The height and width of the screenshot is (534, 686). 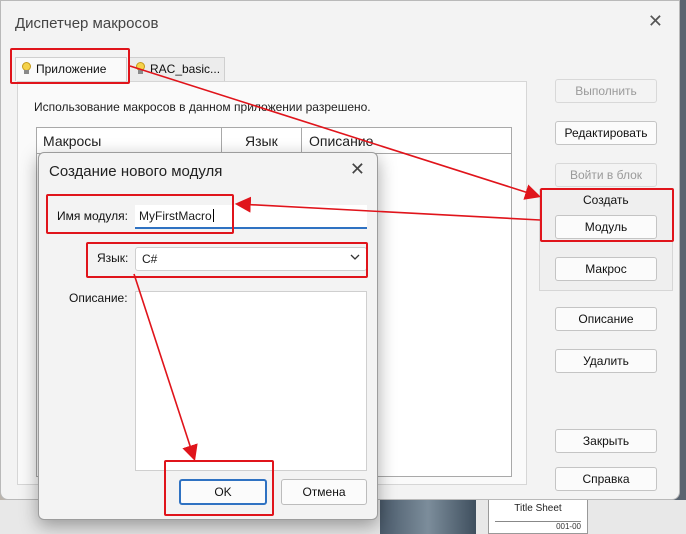 What do you see at coordinates (92, 216) in the screenshot?
I see `module-name-label: Имя модуля:` at bounding box center [92, 216].